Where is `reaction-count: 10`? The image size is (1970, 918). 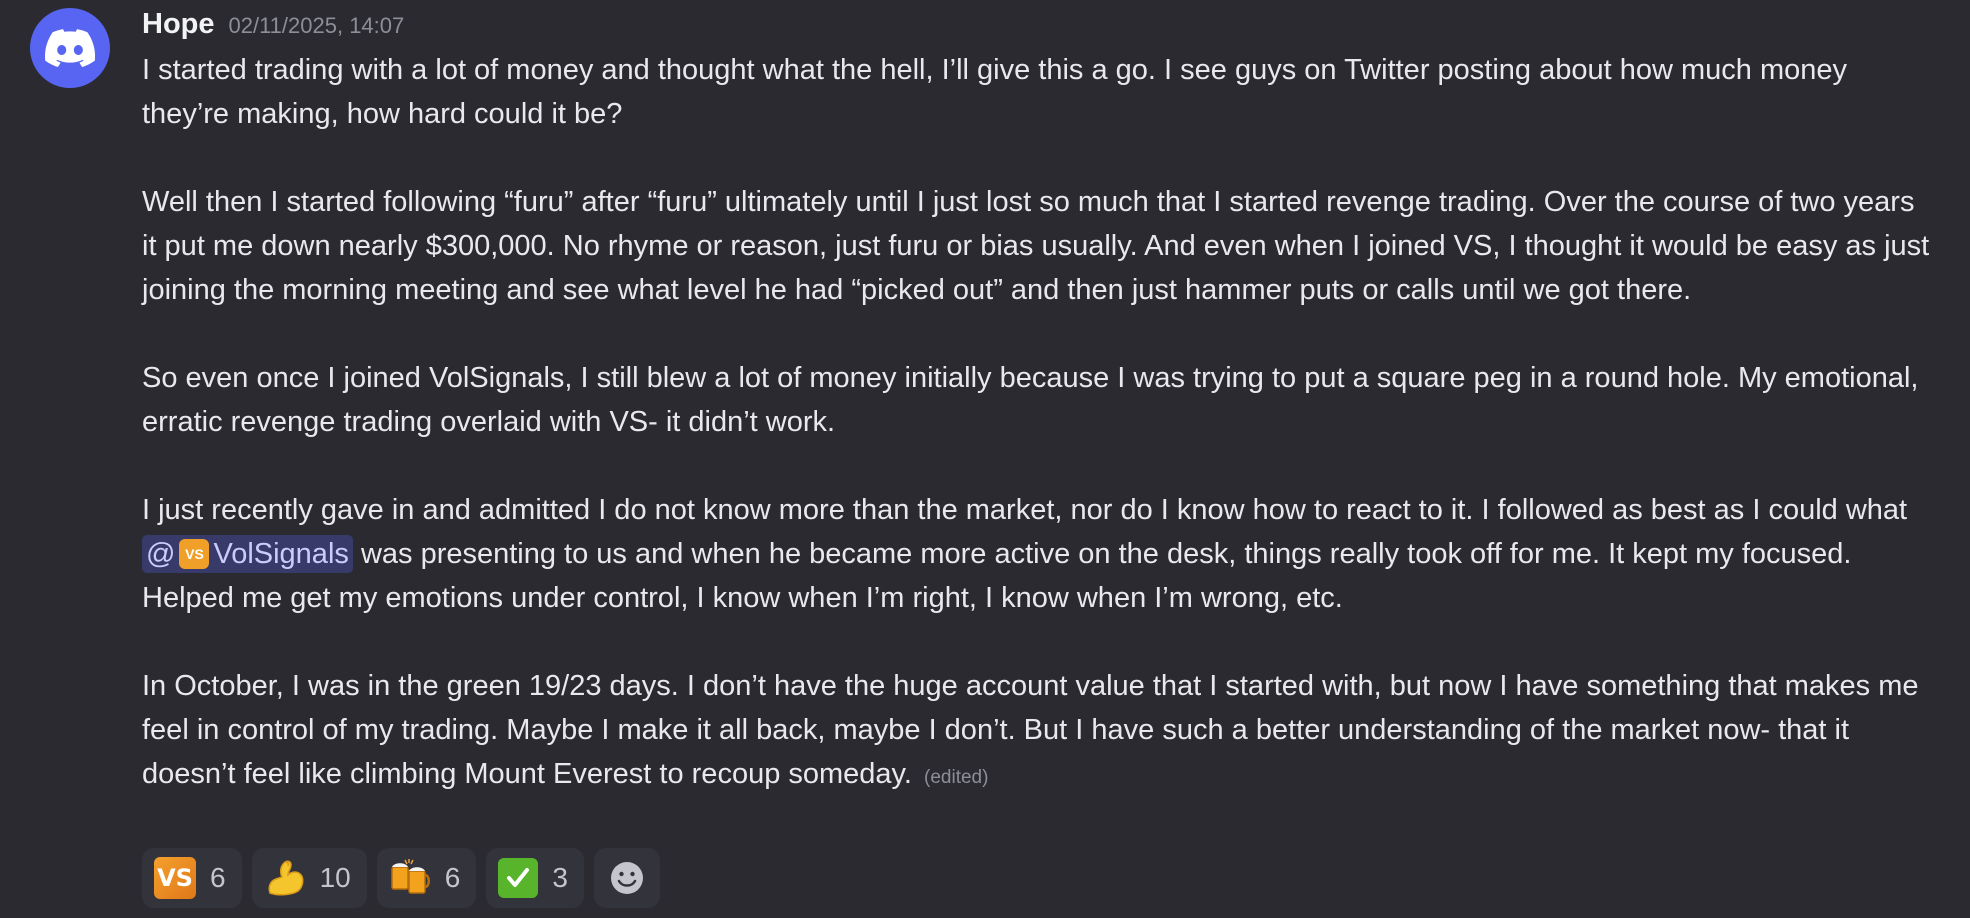 reaction-count: 10 is located at coordinates (335, 877).